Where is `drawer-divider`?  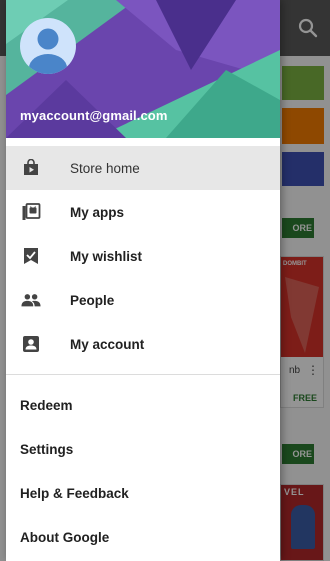 drawer-divider is located at coordinates (143, 374).